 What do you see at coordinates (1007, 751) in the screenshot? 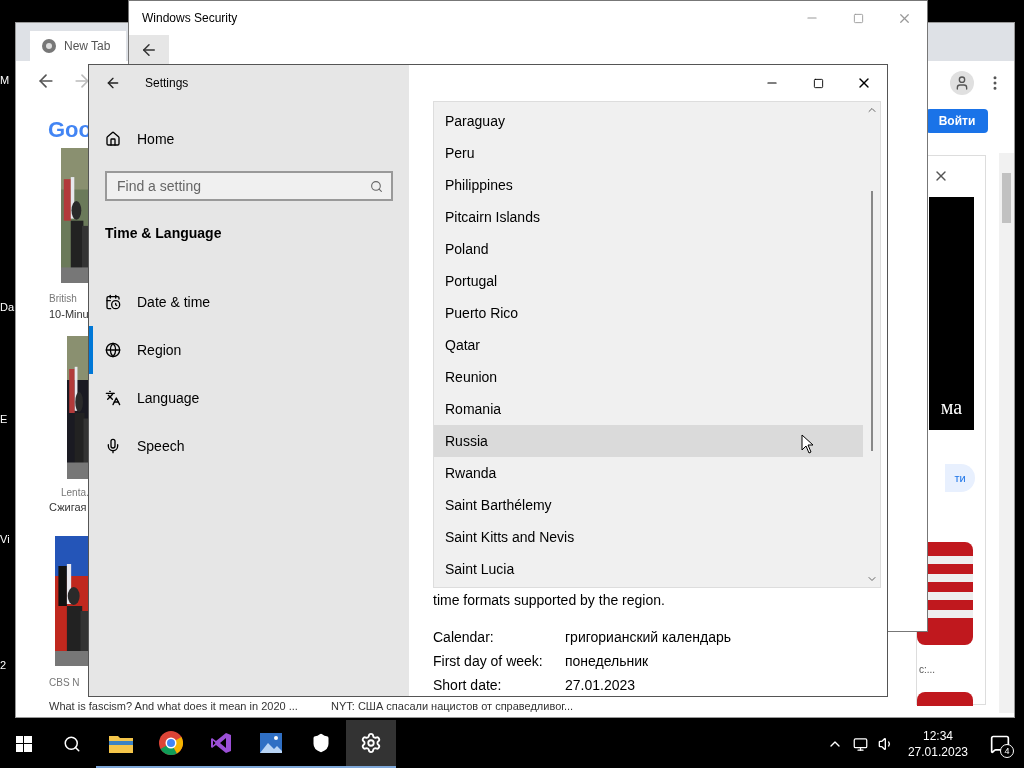
I see `notification-count: 4` at bounding box center [1007, 751].